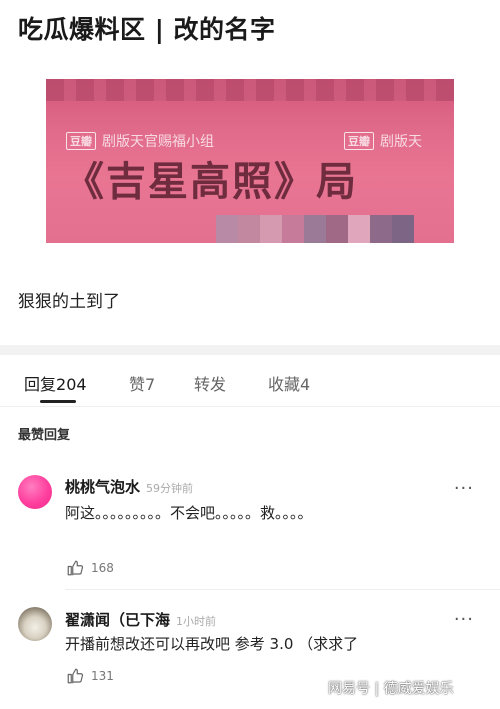 This screenshot has width=500, height=709. I want to click on like-button: 131, so click(90, 676).